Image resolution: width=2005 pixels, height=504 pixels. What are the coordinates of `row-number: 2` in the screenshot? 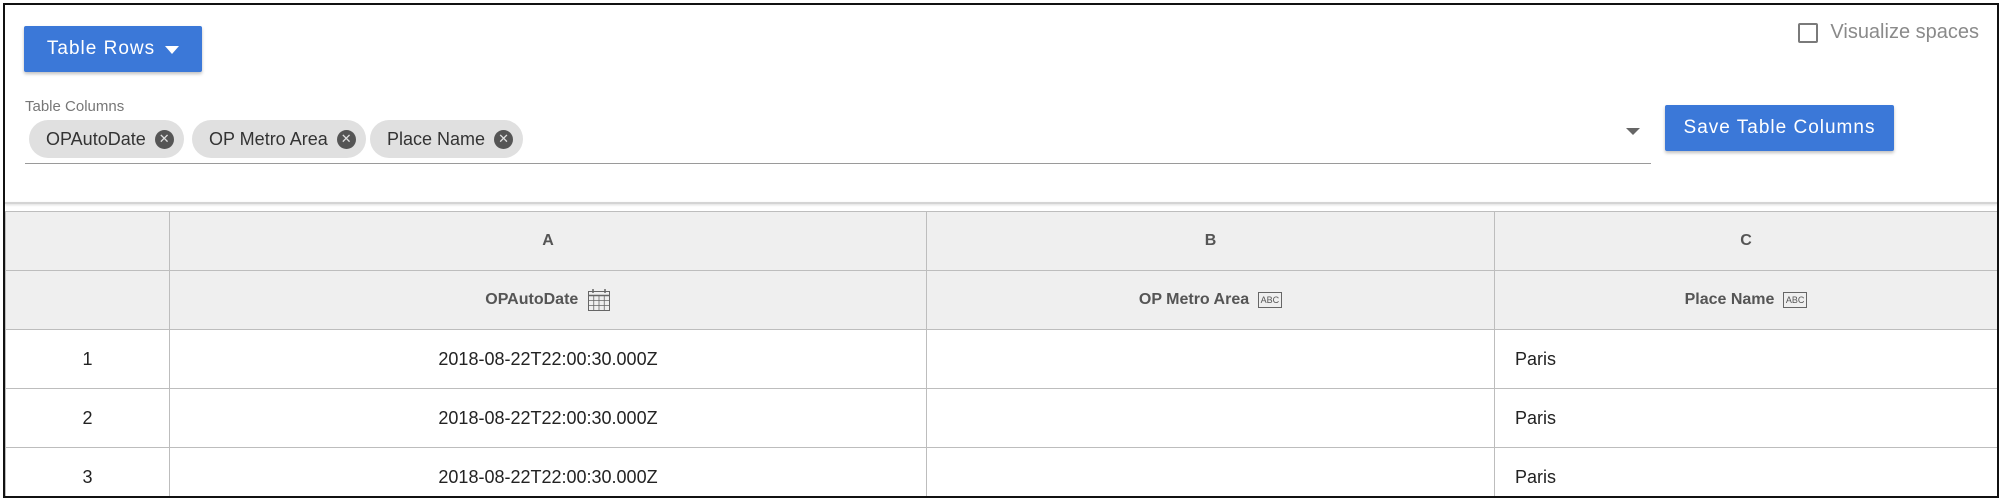 It's located at (87, 418).